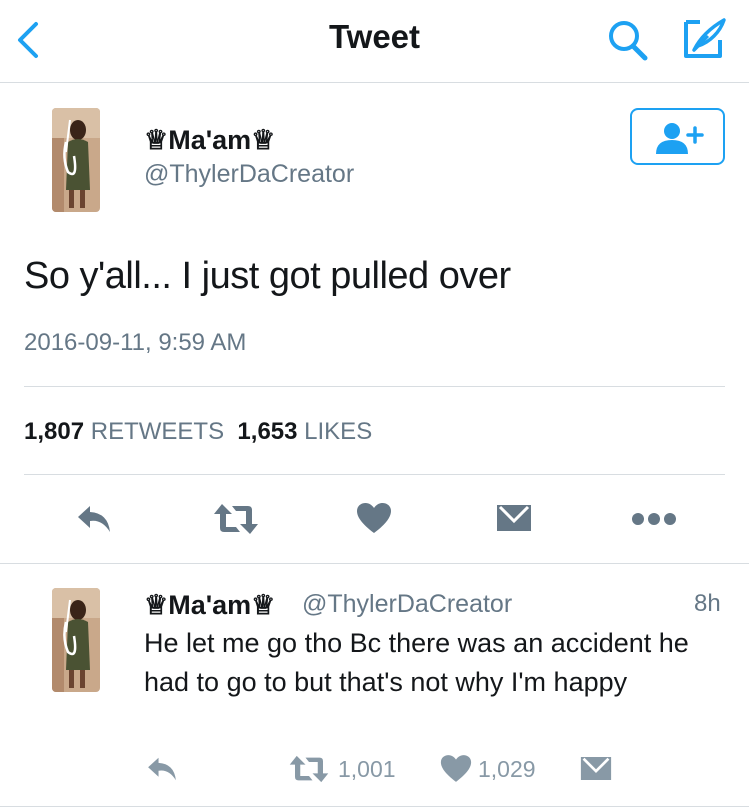 The image size is (749, 808). What do you see at coordinates (374, 41) in the screenshot?
I see `navigation-bar: Tweet` at bounding box center [374, 41].